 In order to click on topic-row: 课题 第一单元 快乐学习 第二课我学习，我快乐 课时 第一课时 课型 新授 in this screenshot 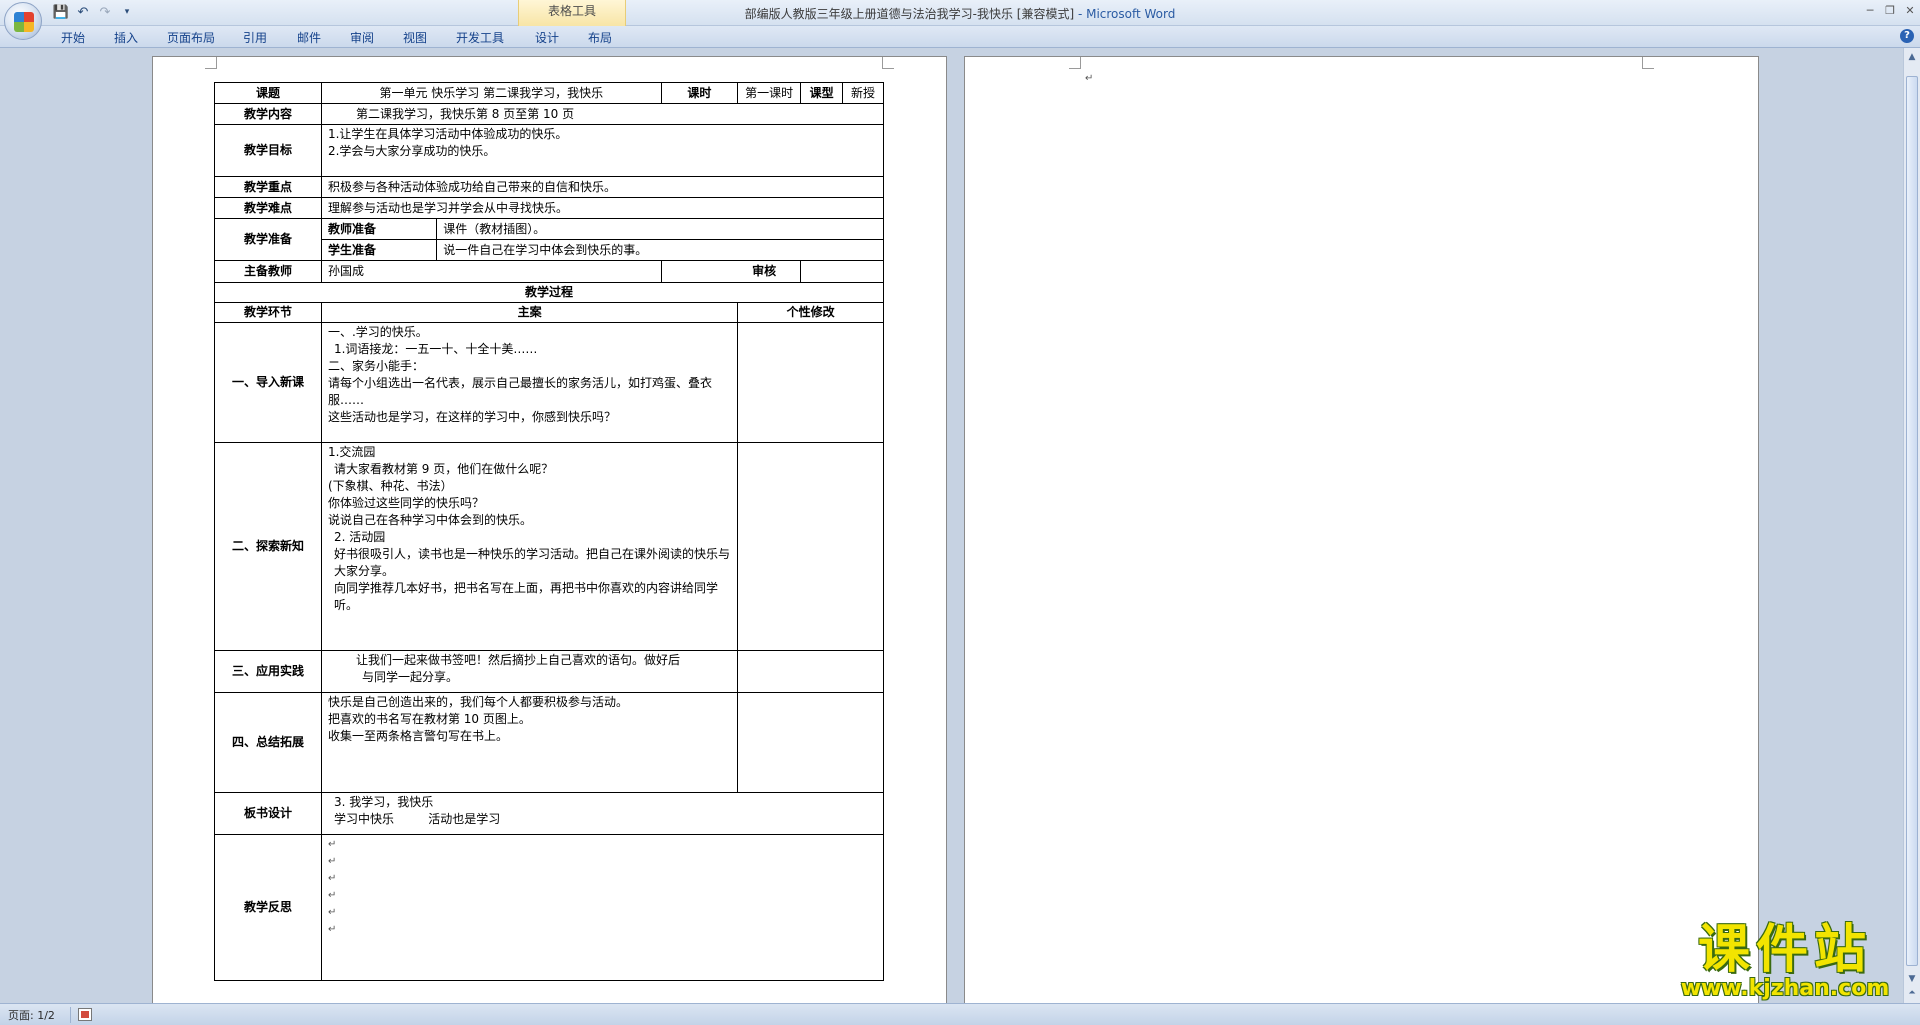, I will do `click(549, 93)`.